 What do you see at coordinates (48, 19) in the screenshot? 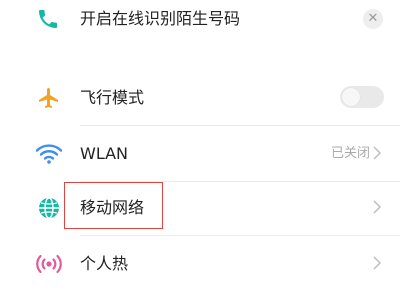
I see `phone-icon` at bounding box center [48, 19].